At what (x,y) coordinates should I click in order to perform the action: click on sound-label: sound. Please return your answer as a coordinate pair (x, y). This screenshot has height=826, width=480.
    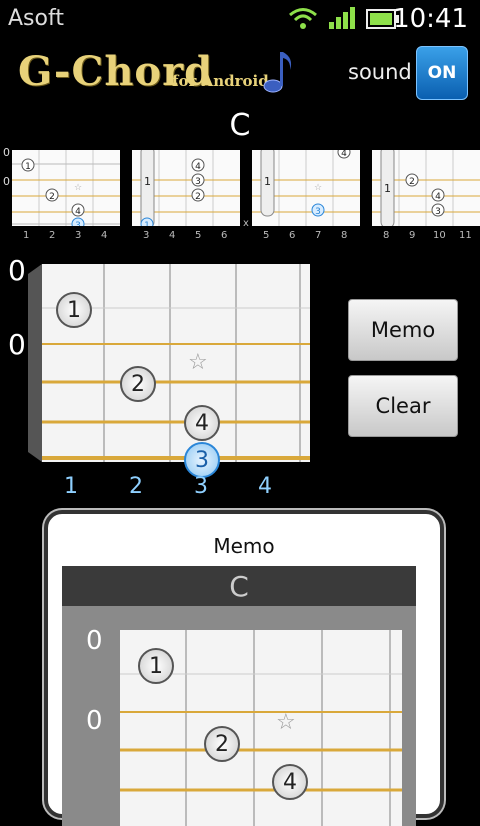
    Looking at the image, I should click on (380, 72).